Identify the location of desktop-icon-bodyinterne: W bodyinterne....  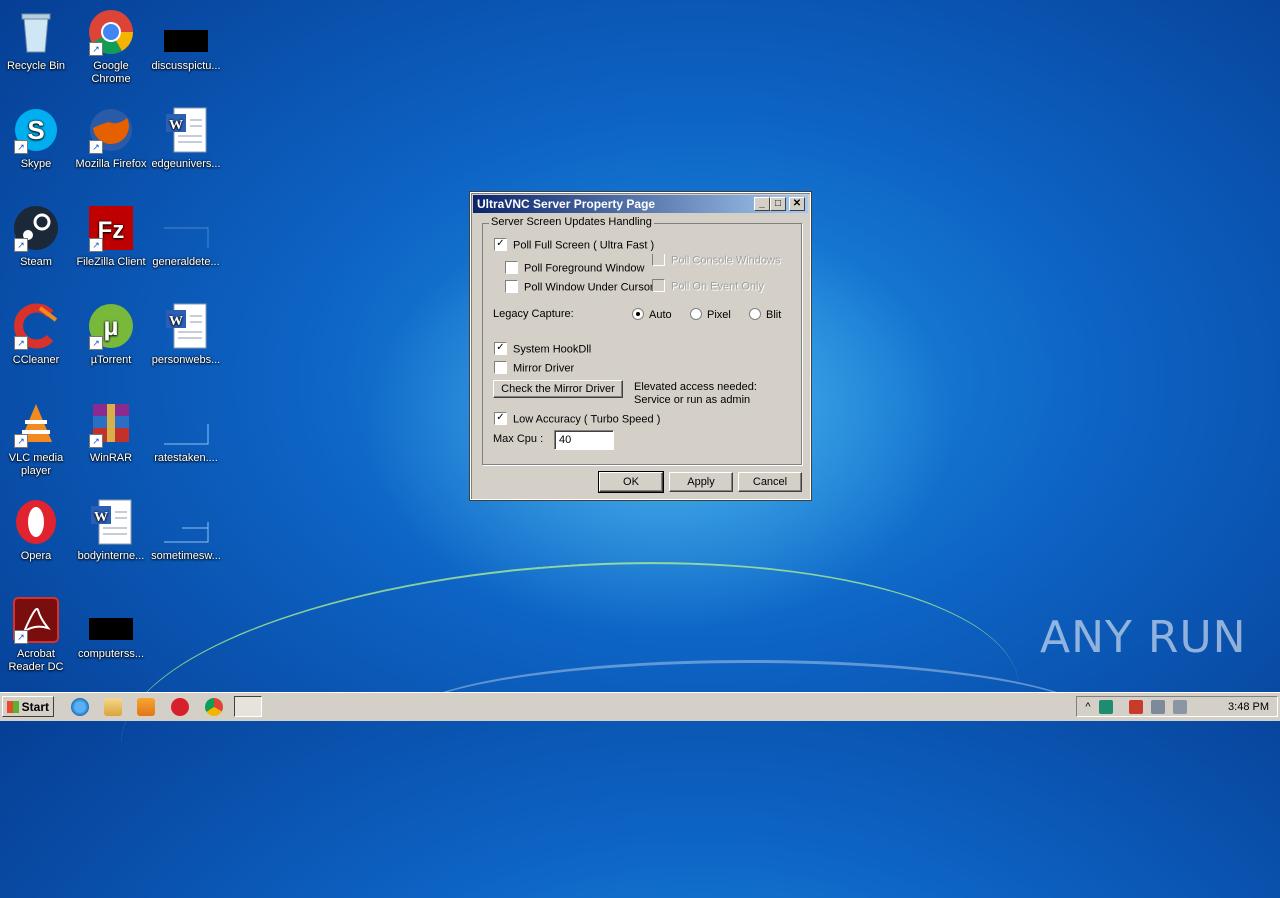
(111, 530).